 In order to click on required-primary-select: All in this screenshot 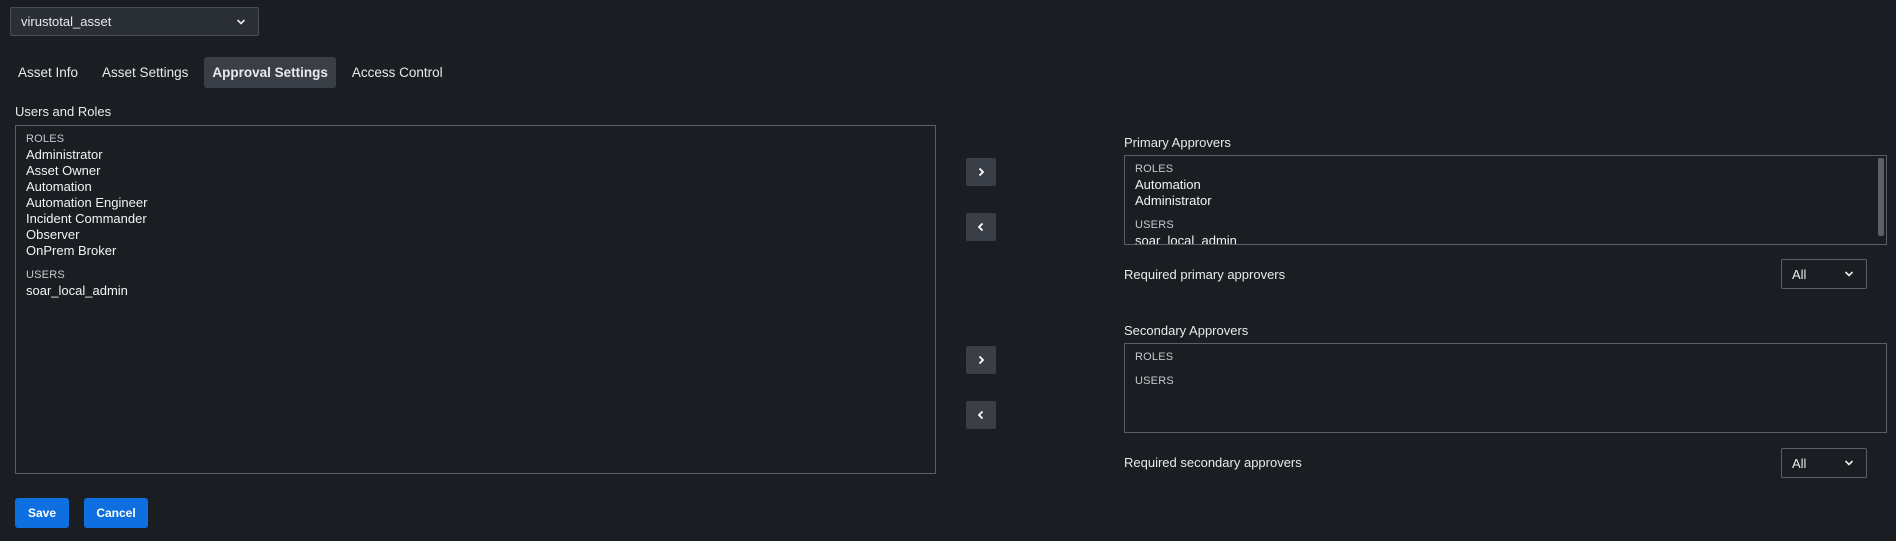, I will do `click(1824, 274)`.